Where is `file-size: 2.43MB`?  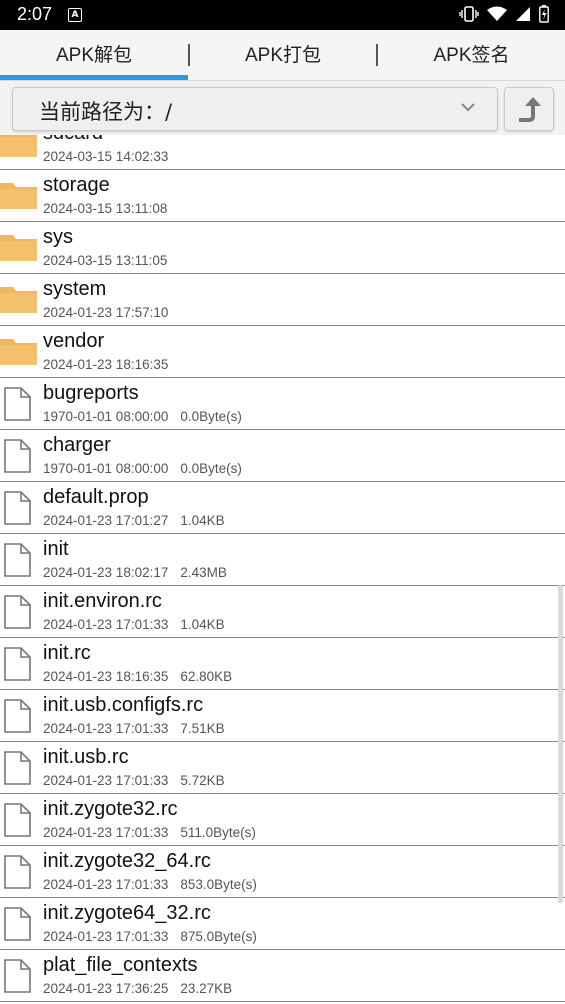 file-size: 2.43MB is located at coordinates (203, 572).